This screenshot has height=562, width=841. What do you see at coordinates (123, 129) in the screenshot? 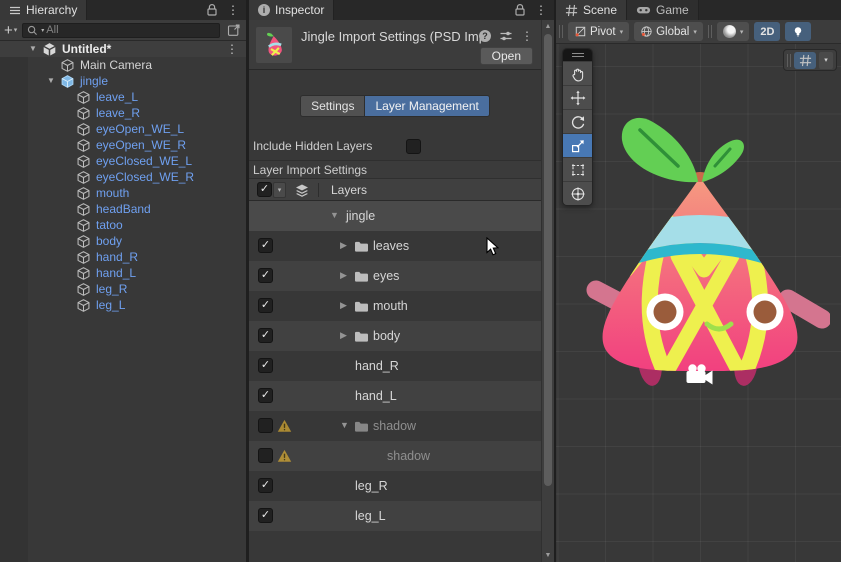
I see `hierarchy-item-eyeopen-we-l: ▶ eyeOpen_WE_L` at bounding box center [123, 129].